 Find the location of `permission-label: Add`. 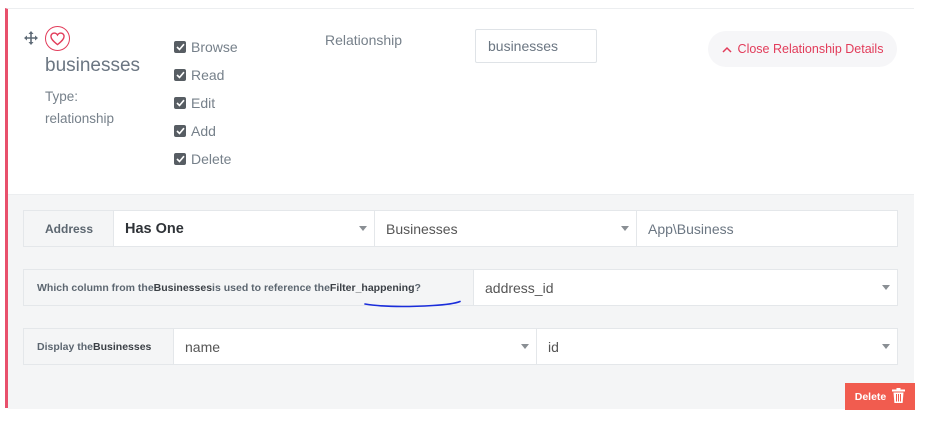

permission-label: Add is located at coordinates (203, 131).